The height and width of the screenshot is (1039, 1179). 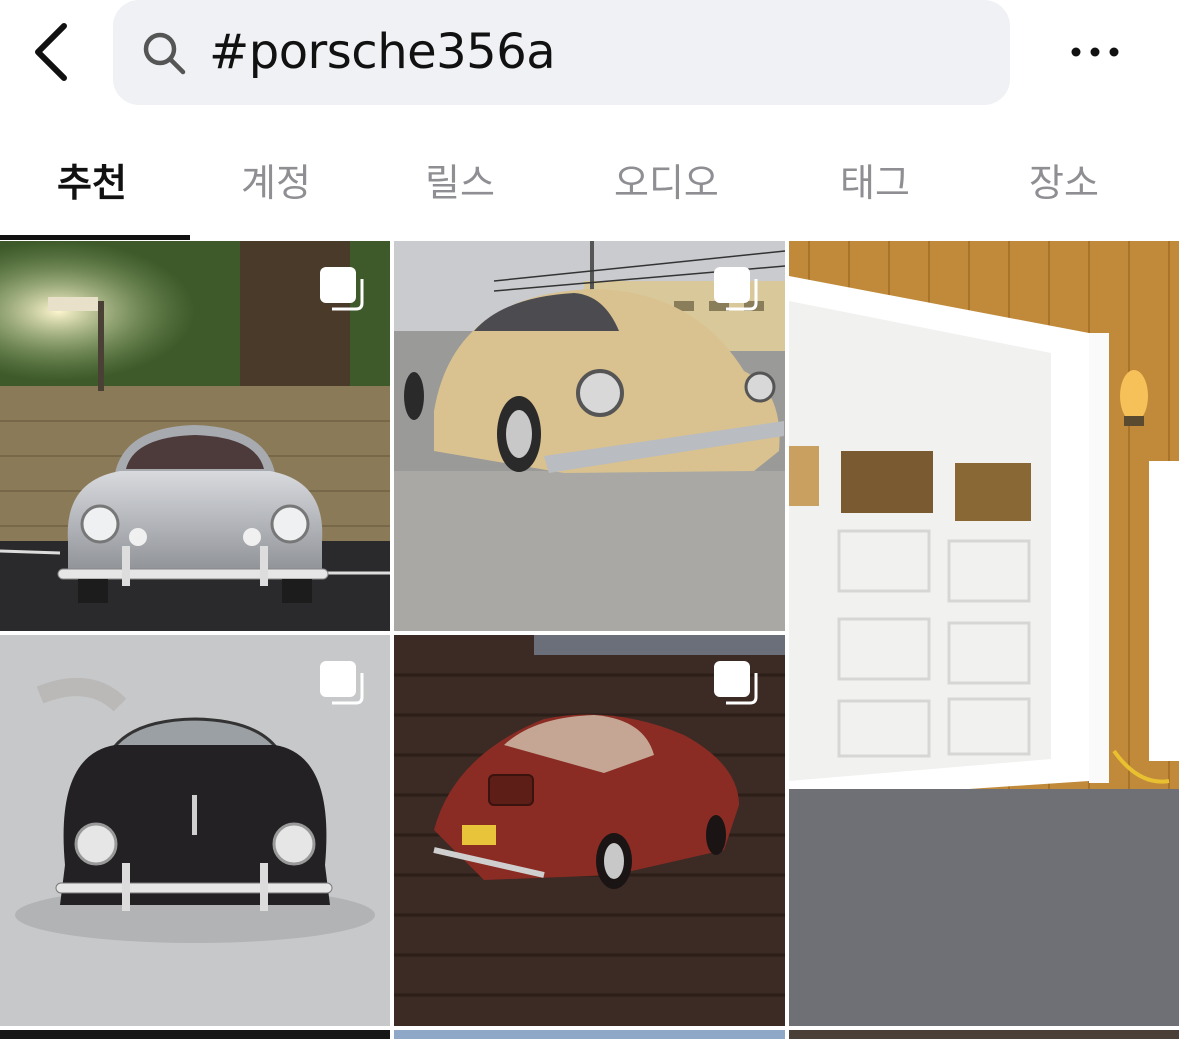 What do you see at coordinates (875, 179) in the screenshot?
I see `tab-tags: 태그` at bounding box center [875, 179].